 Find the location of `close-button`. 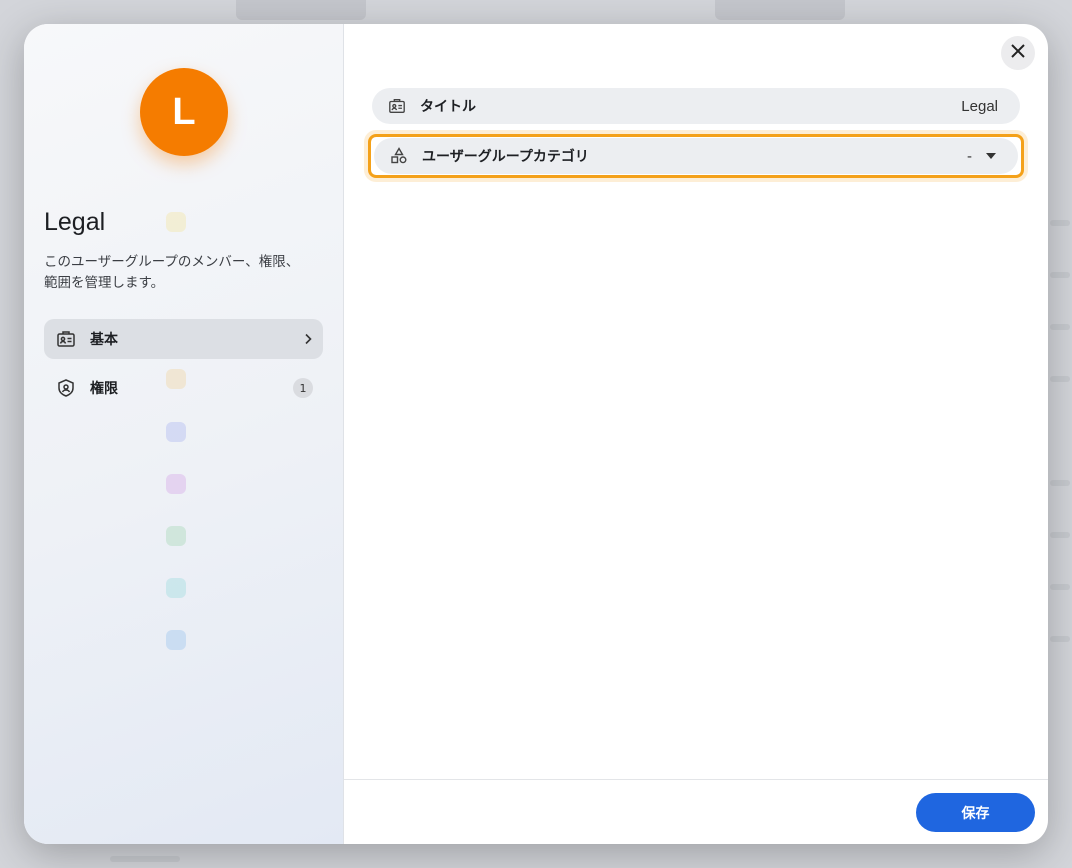

close-button is located at coordinates (1018, 53).